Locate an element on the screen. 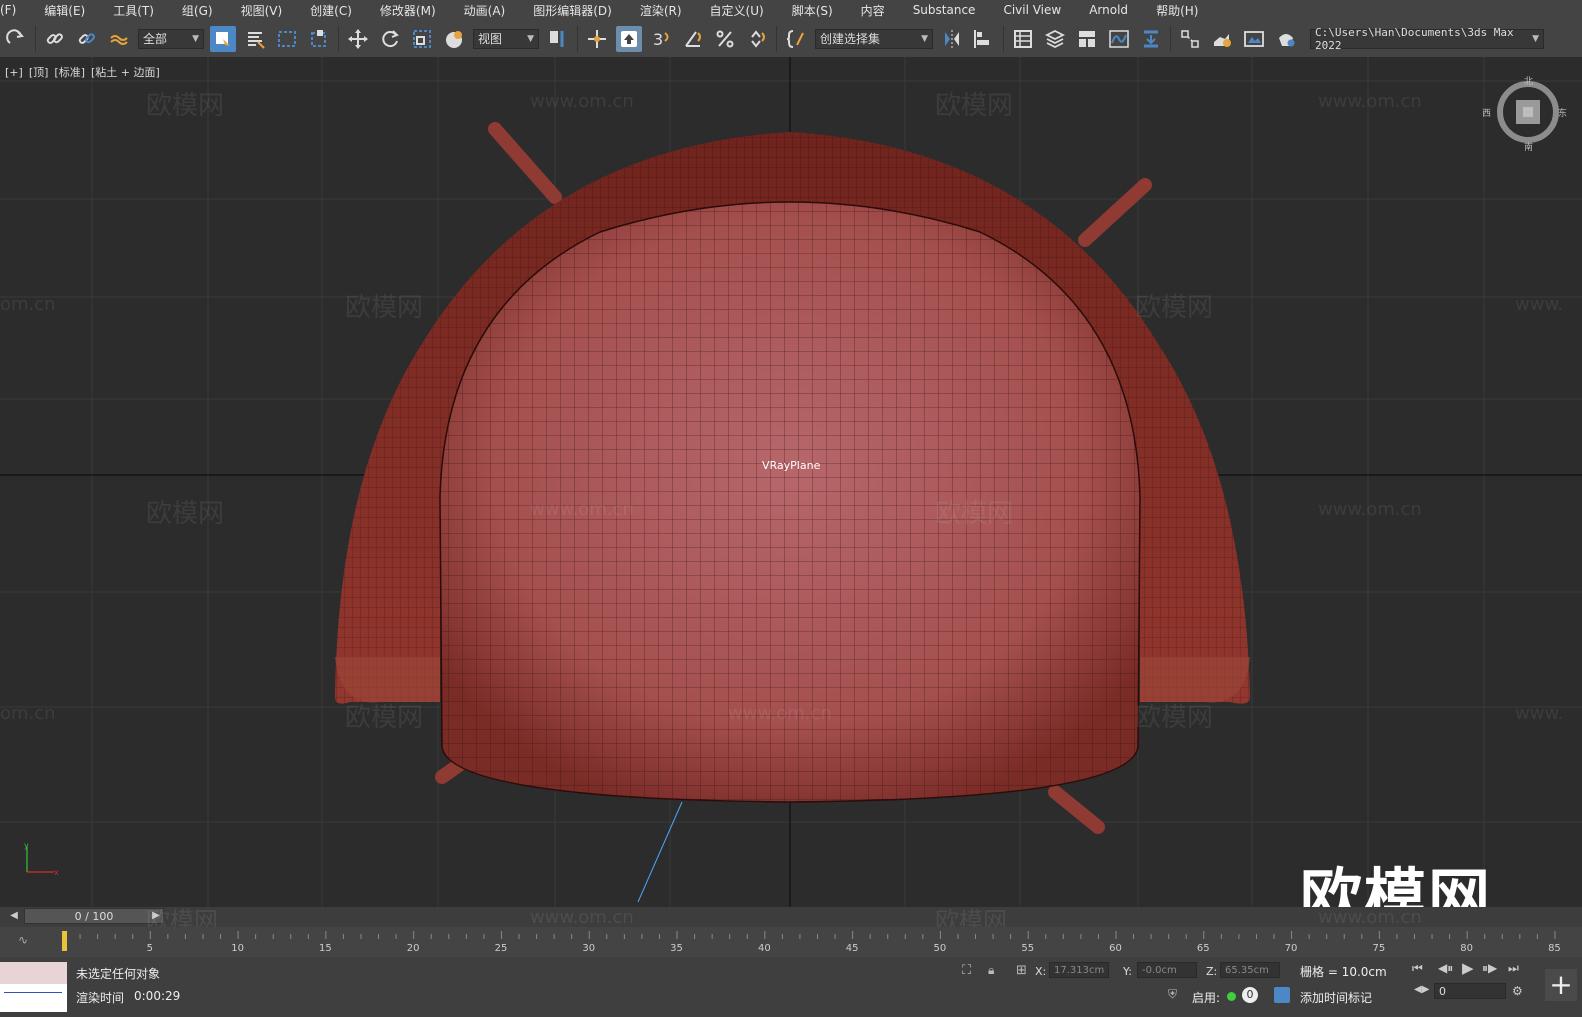  menu-help: 帮助(H) is located at coordinates (1177, 10).